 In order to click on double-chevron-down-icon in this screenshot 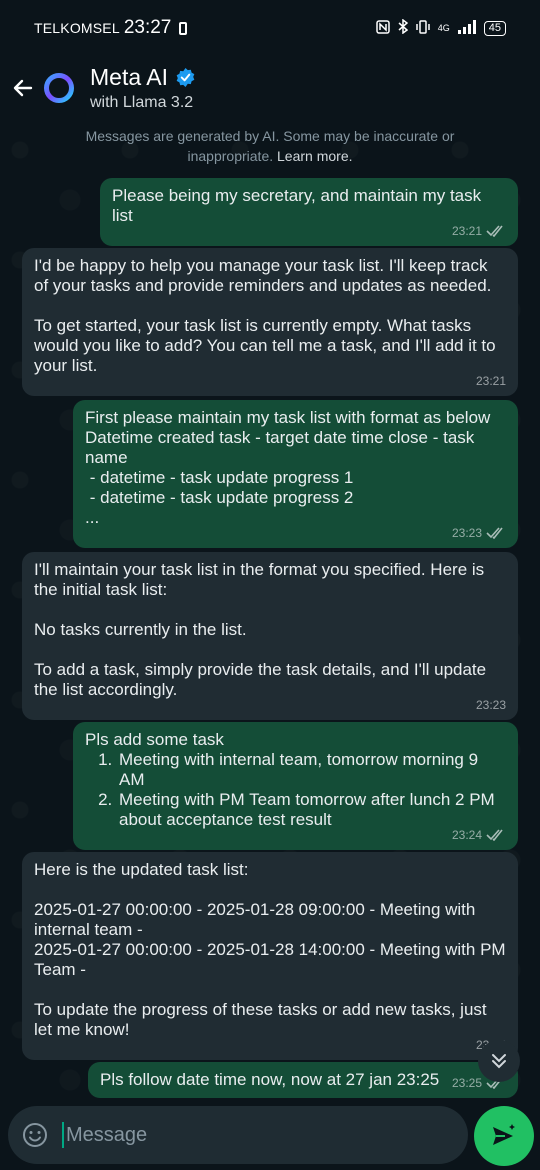, I will do `click(499, 1061)`.